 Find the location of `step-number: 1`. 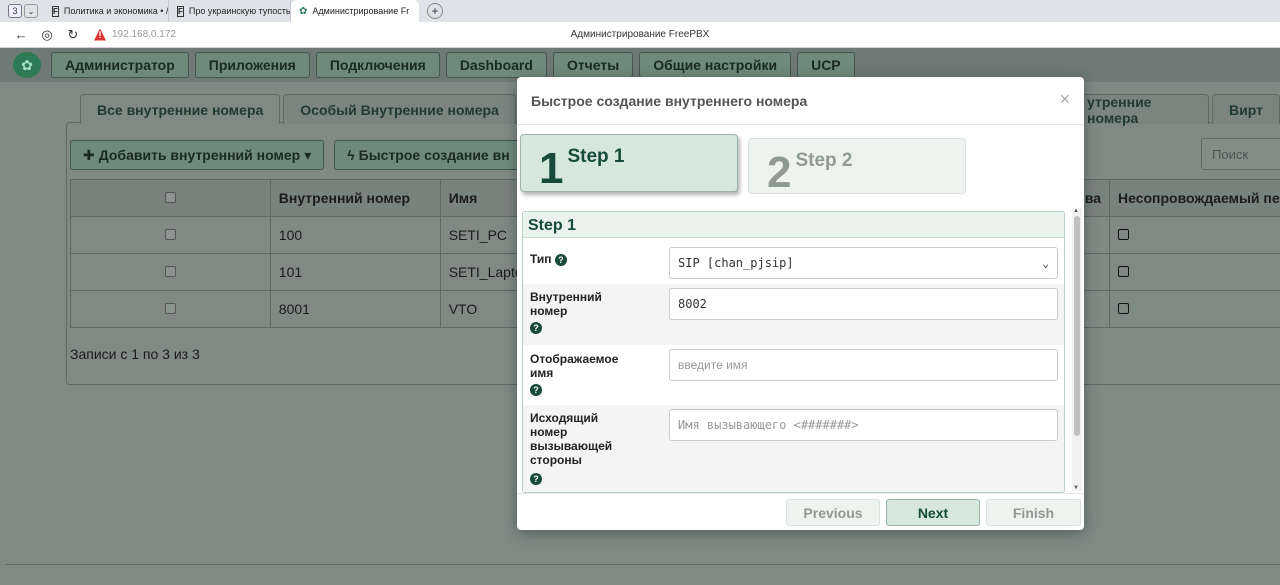

step-number: 1 is located at coordinates (551, 168).